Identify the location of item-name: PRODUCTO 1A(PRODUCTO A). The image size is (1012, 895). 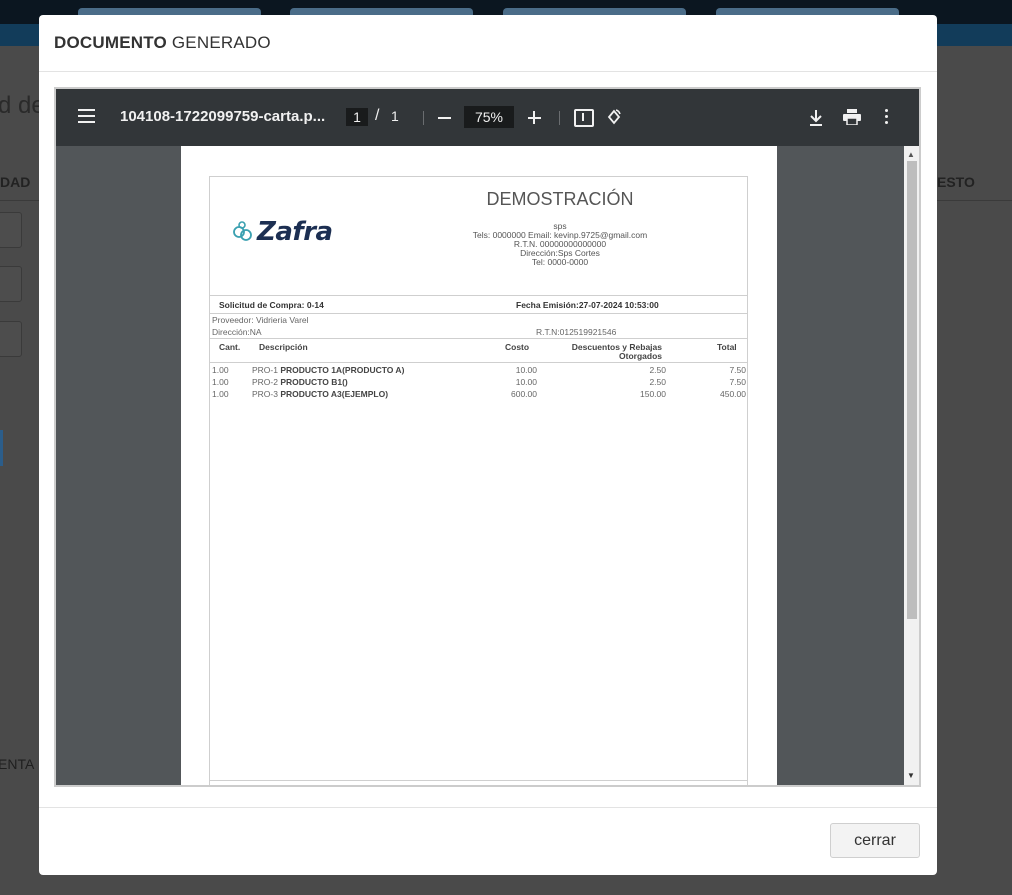
(342, 370).